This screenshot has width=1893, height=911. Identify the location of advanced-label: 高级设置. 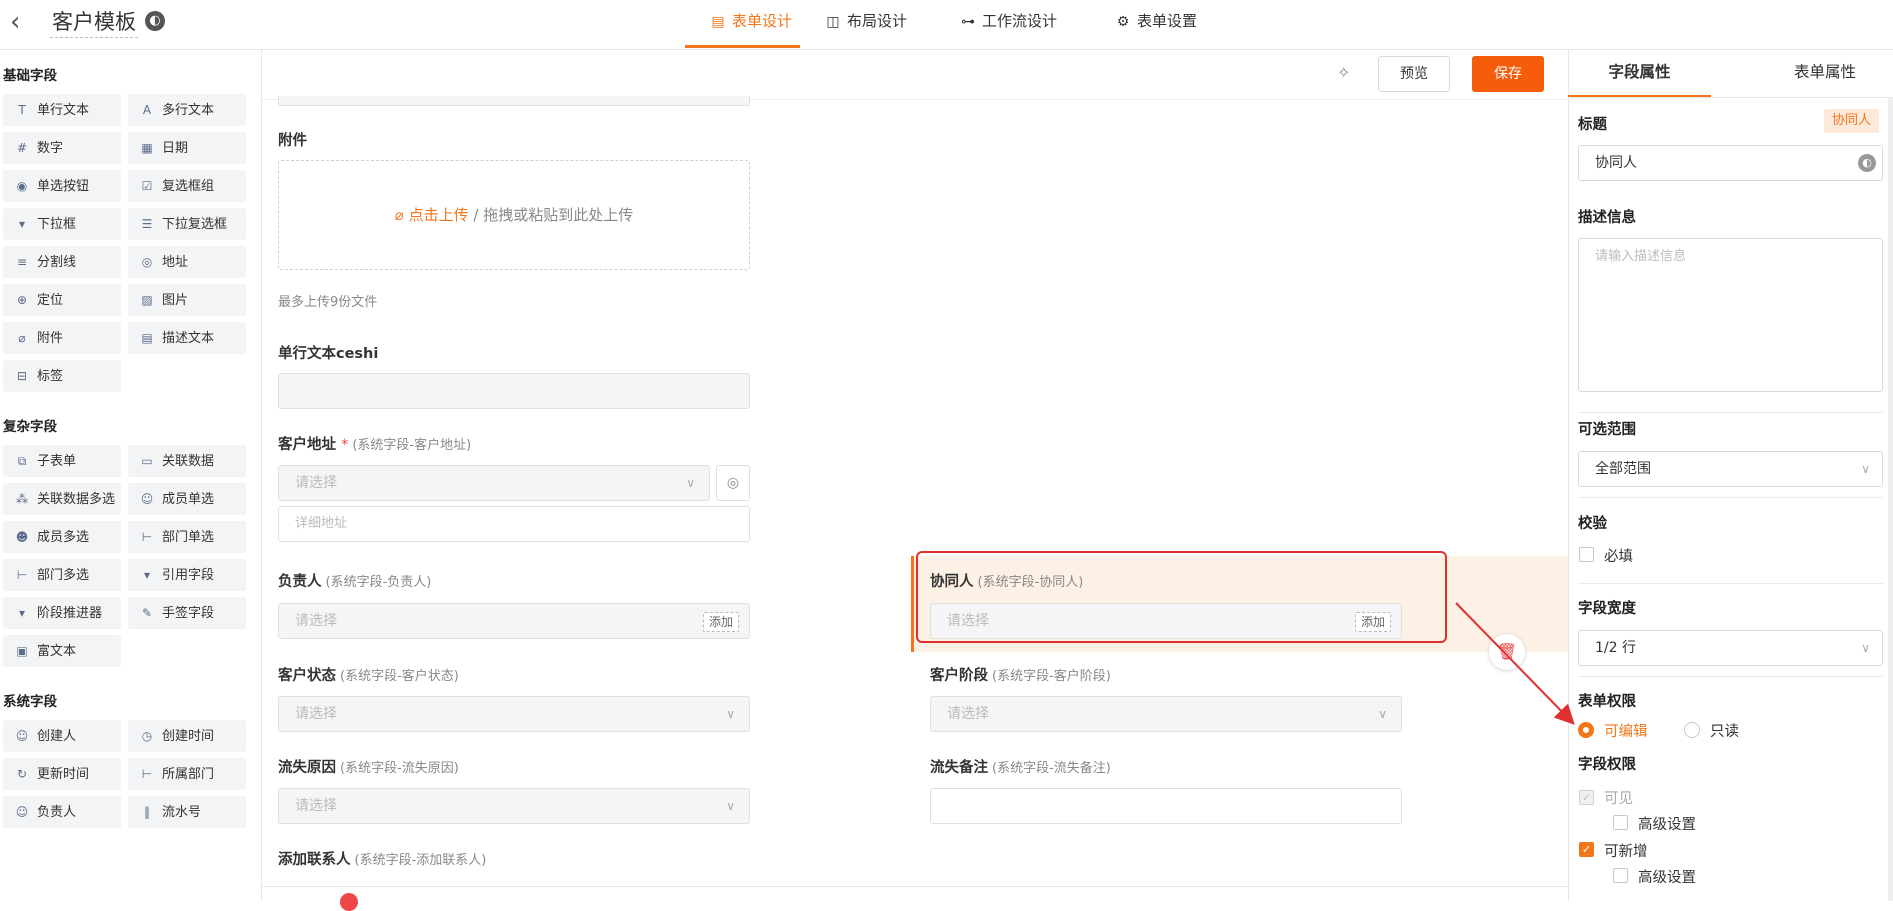
(1667, 825).